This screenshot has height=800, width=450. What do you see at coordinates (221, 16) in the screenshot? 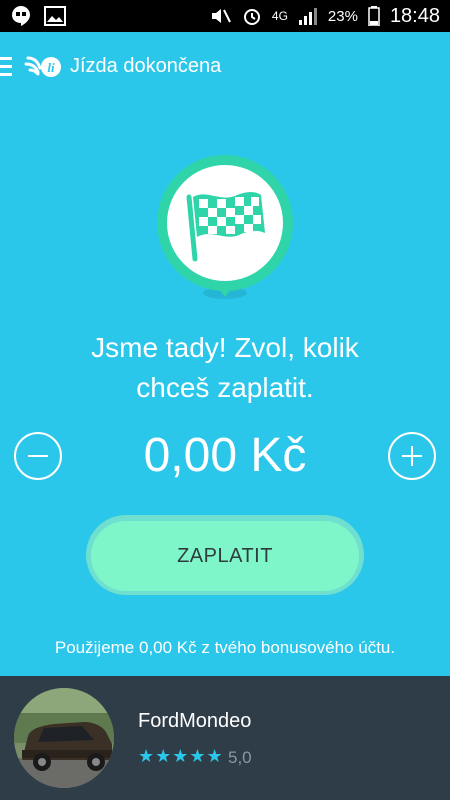
I see `mute-icon` at bounding box center [221, 16].